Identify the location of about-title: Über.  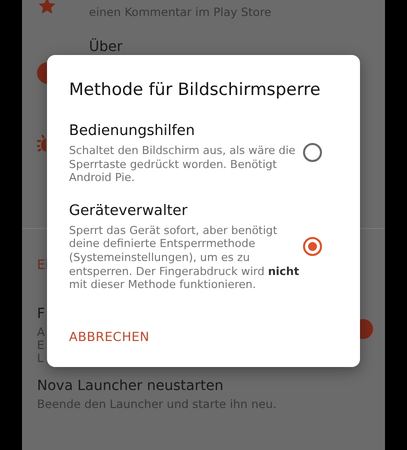
(106, 47).